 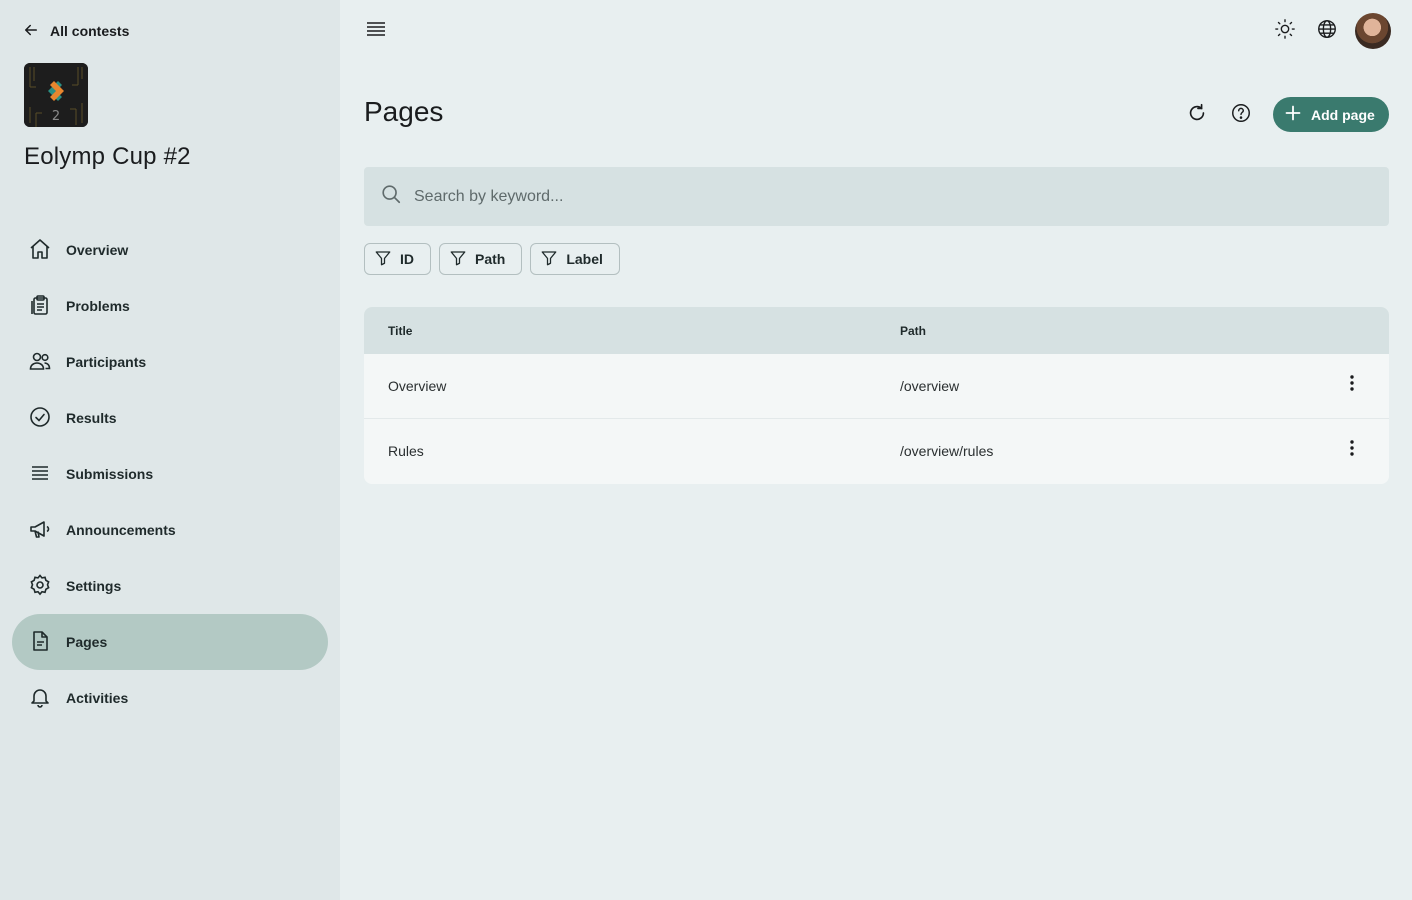 What do you see at coordinates (947, 451) in the screenshot?
I see `row-path: /overview/rules` at bounding box center [947, 451].